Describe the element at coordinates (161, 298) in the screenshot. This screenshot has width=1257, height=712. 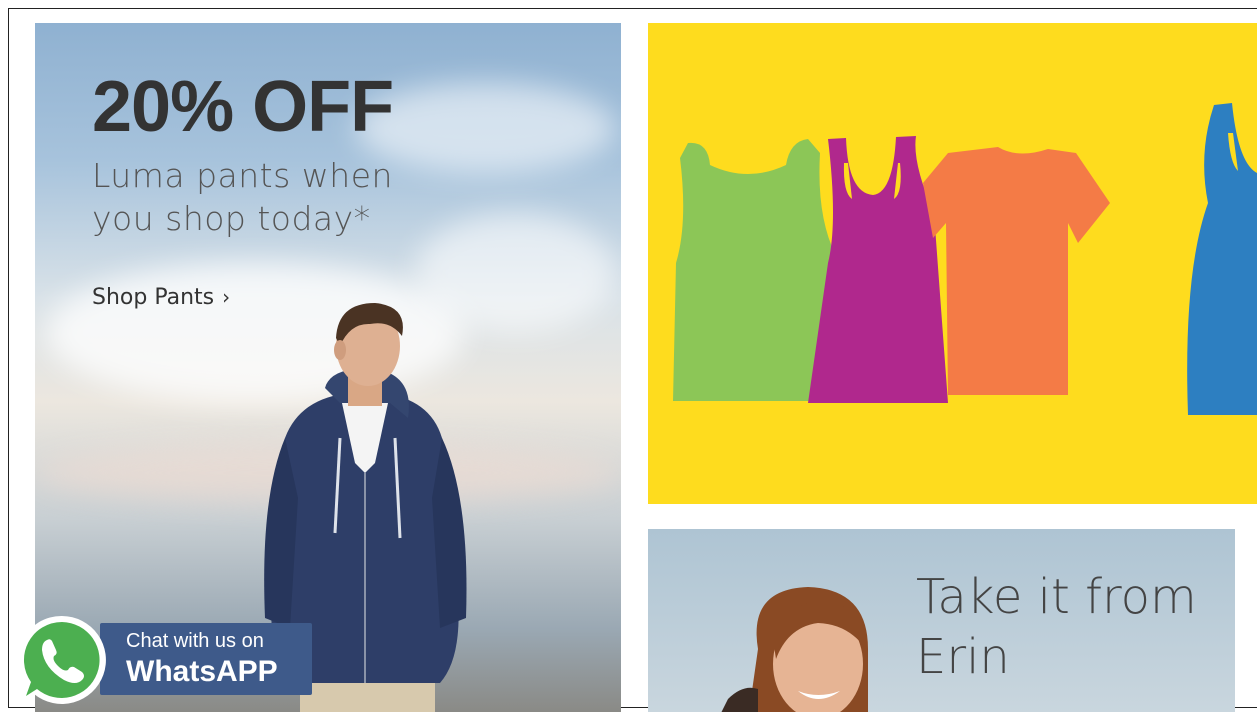
I see `shop-pants-link: Shop Pants ›` at that location.